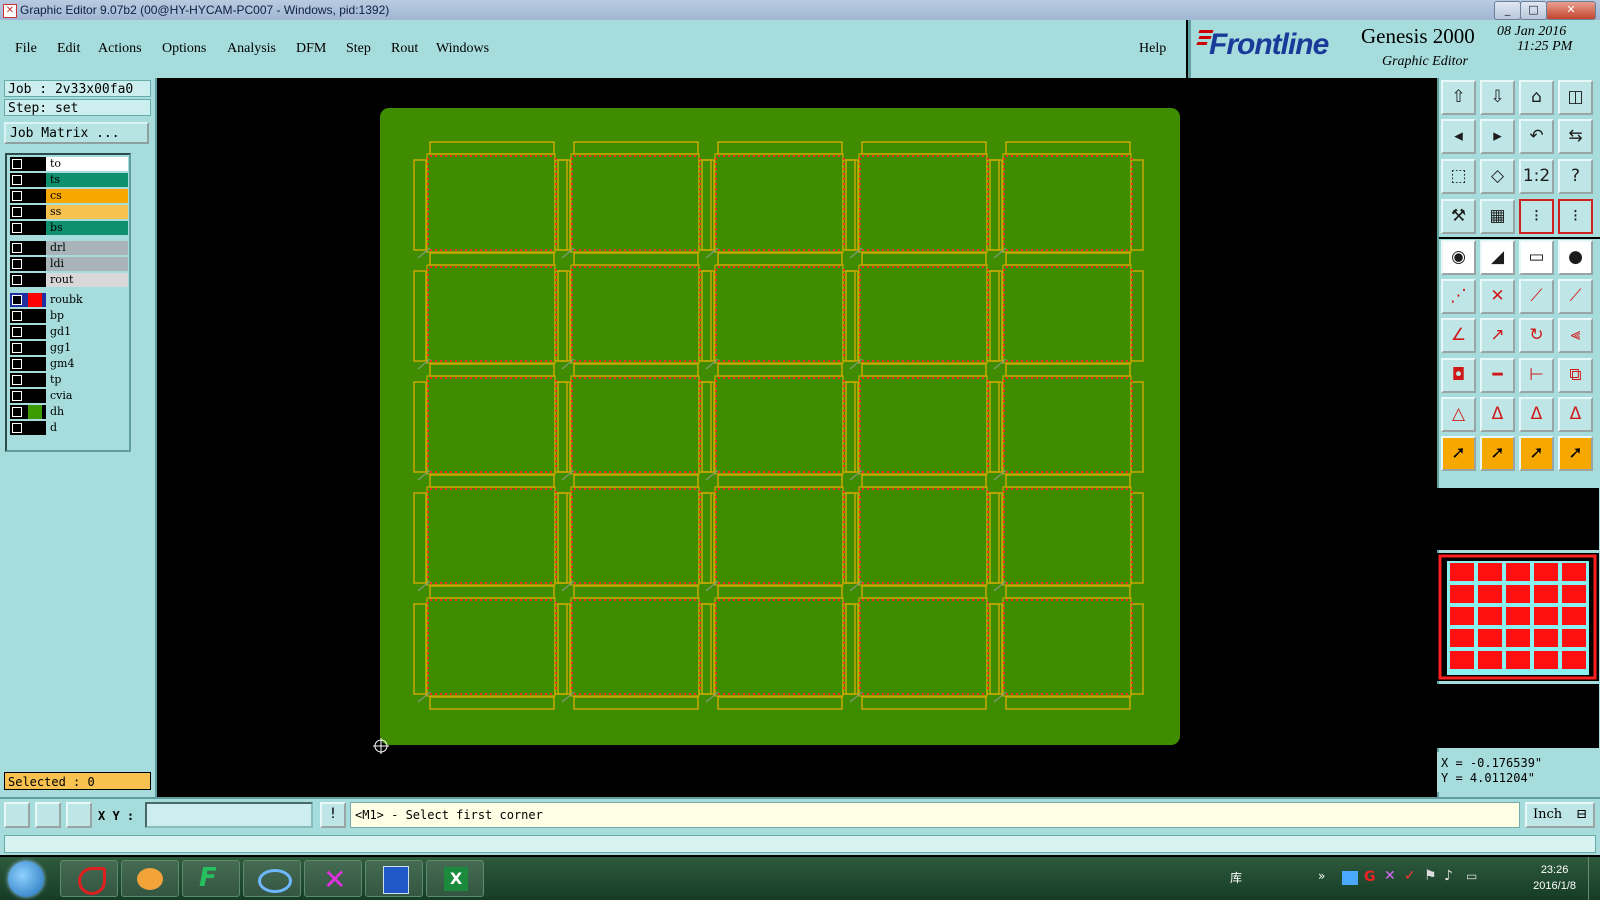 This screenshot has width=1600, height=900. I want to click on layer-row-ldi: ldi, so click(69, 264).